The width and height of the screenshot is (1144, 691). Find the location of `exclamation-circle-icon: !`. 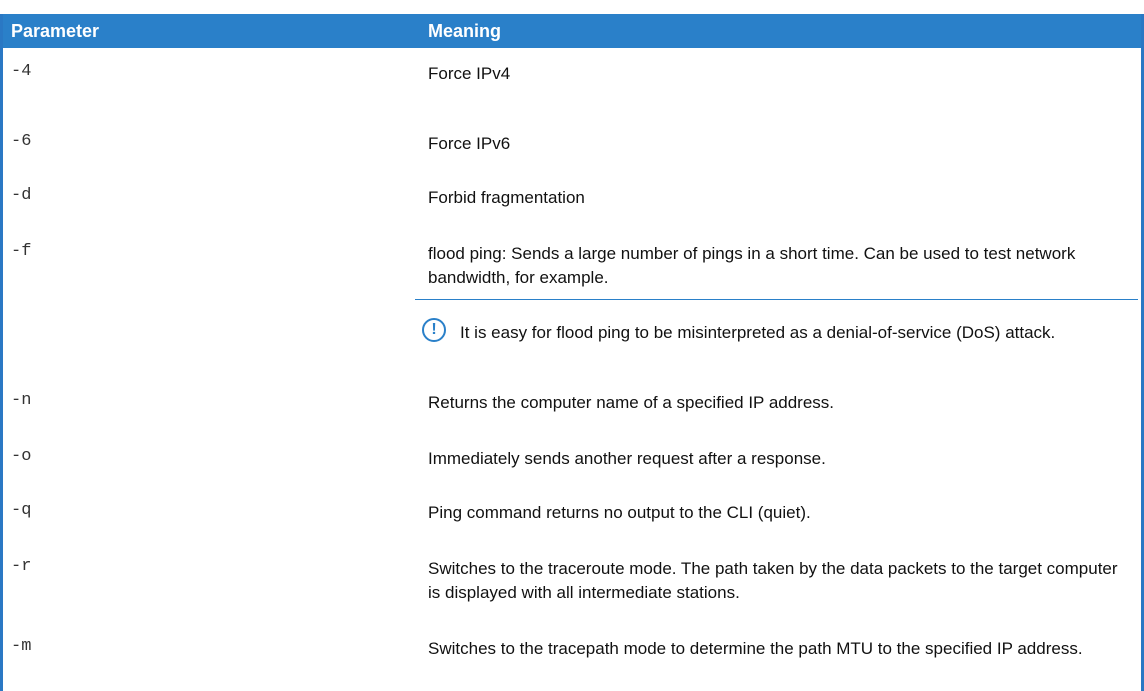

exclamation-circle-icon: ! is located at coordinates (434, 330).